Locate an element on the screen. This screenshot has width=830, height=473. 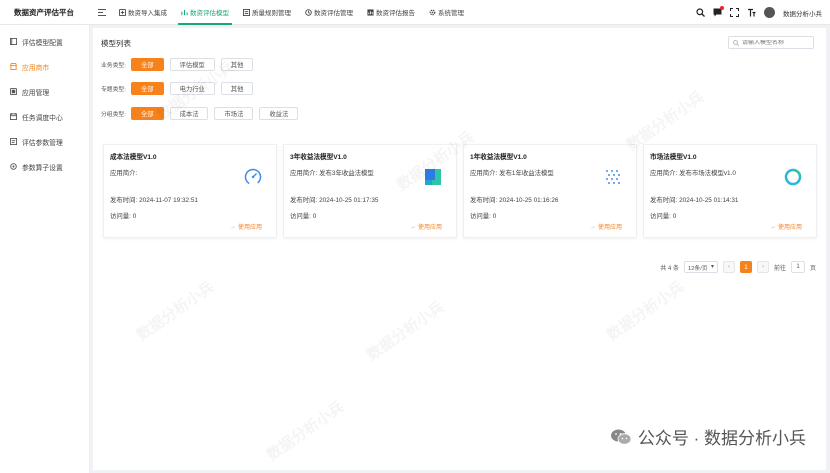
search-box is located at coordinates (771, 42).